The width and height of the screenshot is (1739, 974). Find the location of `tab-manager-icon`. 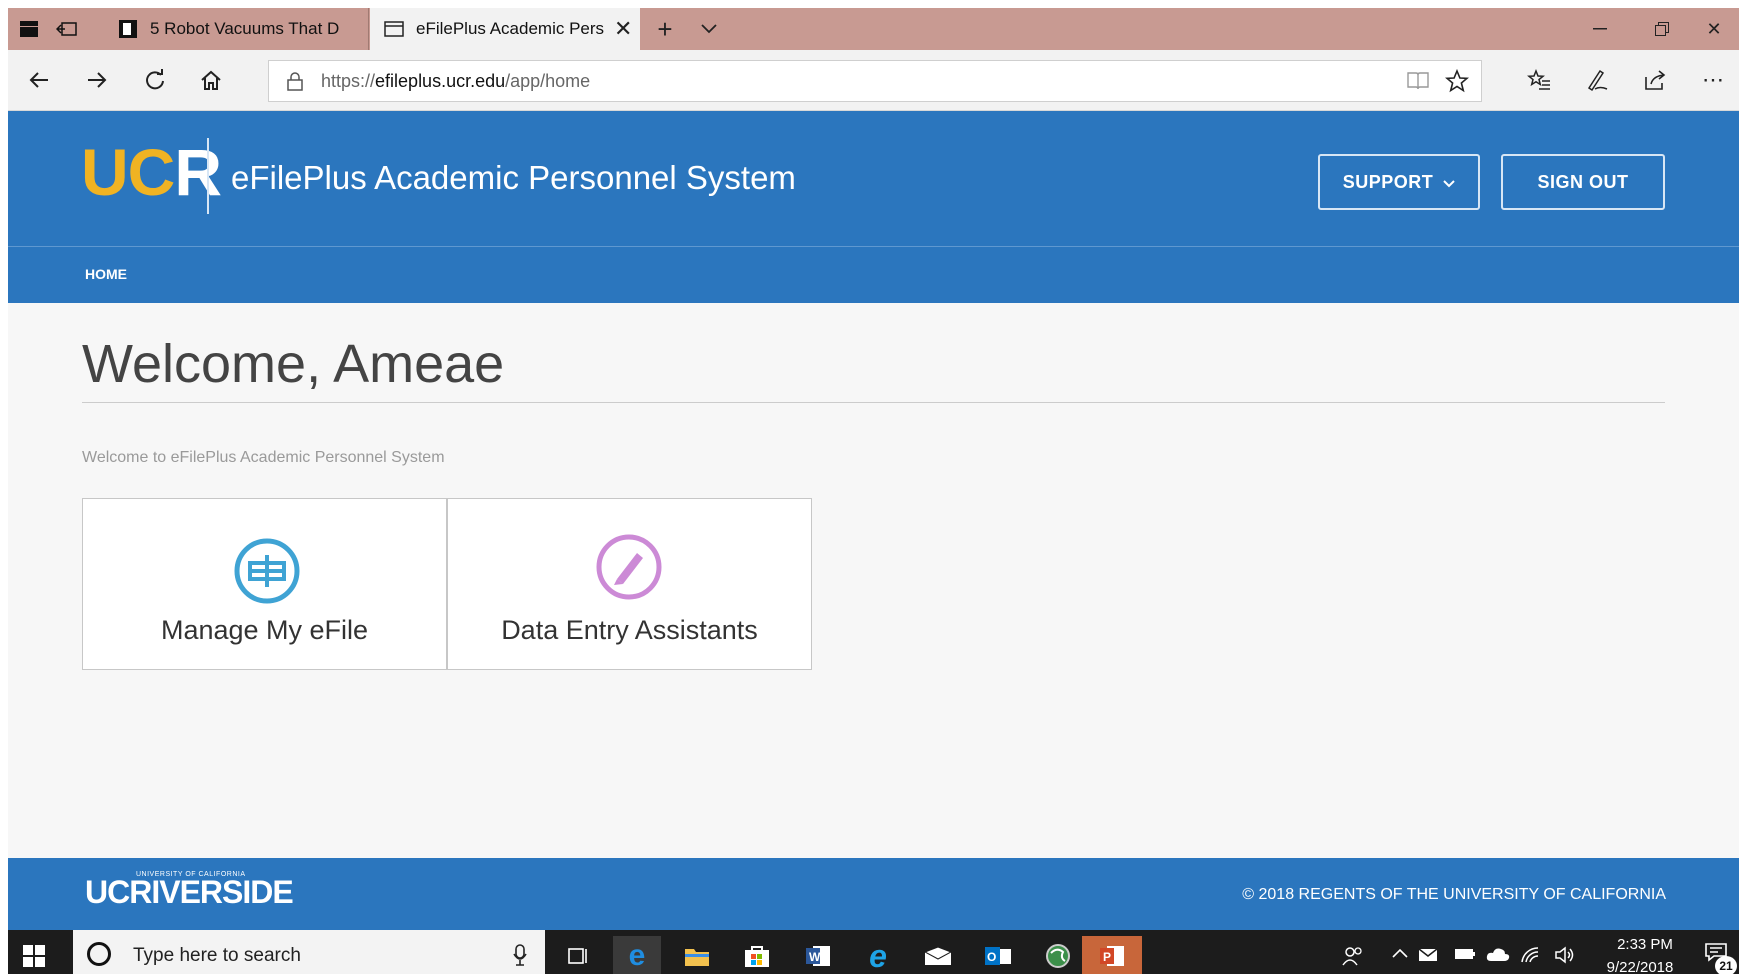

tab-manager-icon is located at coordinates (29, 29).